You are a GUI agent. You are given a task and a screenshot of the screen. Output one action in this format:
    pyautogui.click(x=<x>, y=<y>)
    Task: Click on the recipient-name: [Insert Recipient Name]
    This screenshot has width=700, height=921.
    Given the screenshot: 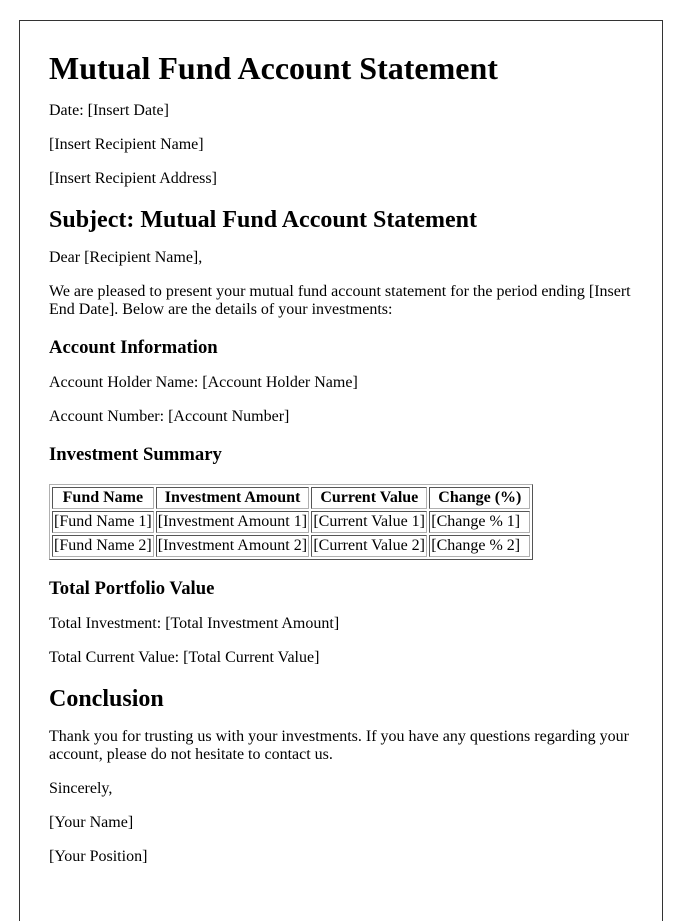 What is the action you would take?
    pyautogui.click(x=126, y=144)
    